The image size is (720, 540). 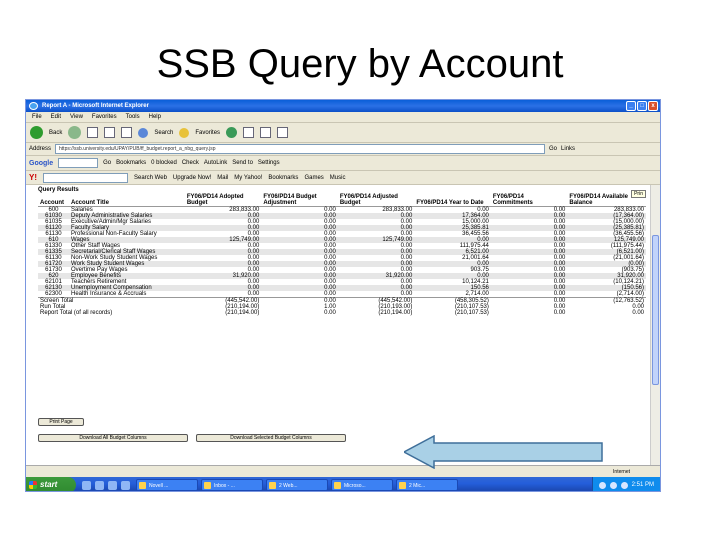 I want to click on forward-arrow-icon, so click(x=75, y=132).